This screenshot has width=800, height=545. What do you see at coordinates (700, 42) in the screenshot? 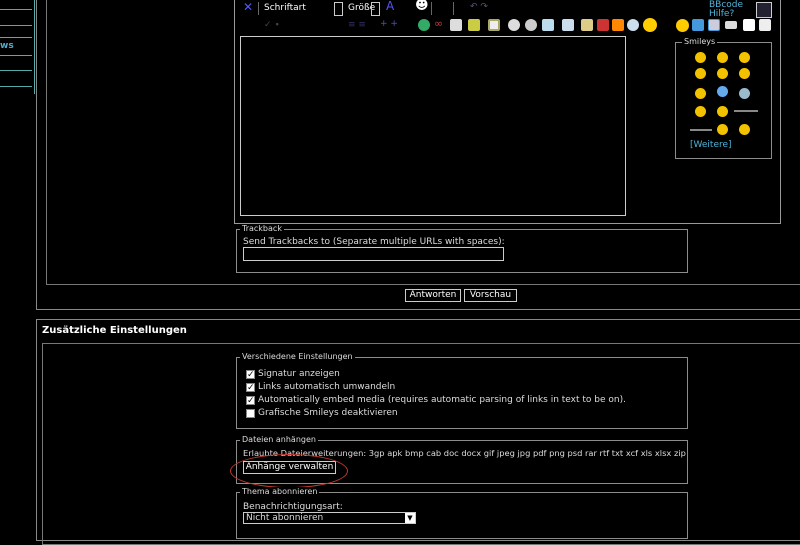
I see `smileys-legend: Smileys` at bounding box center [700, 42].